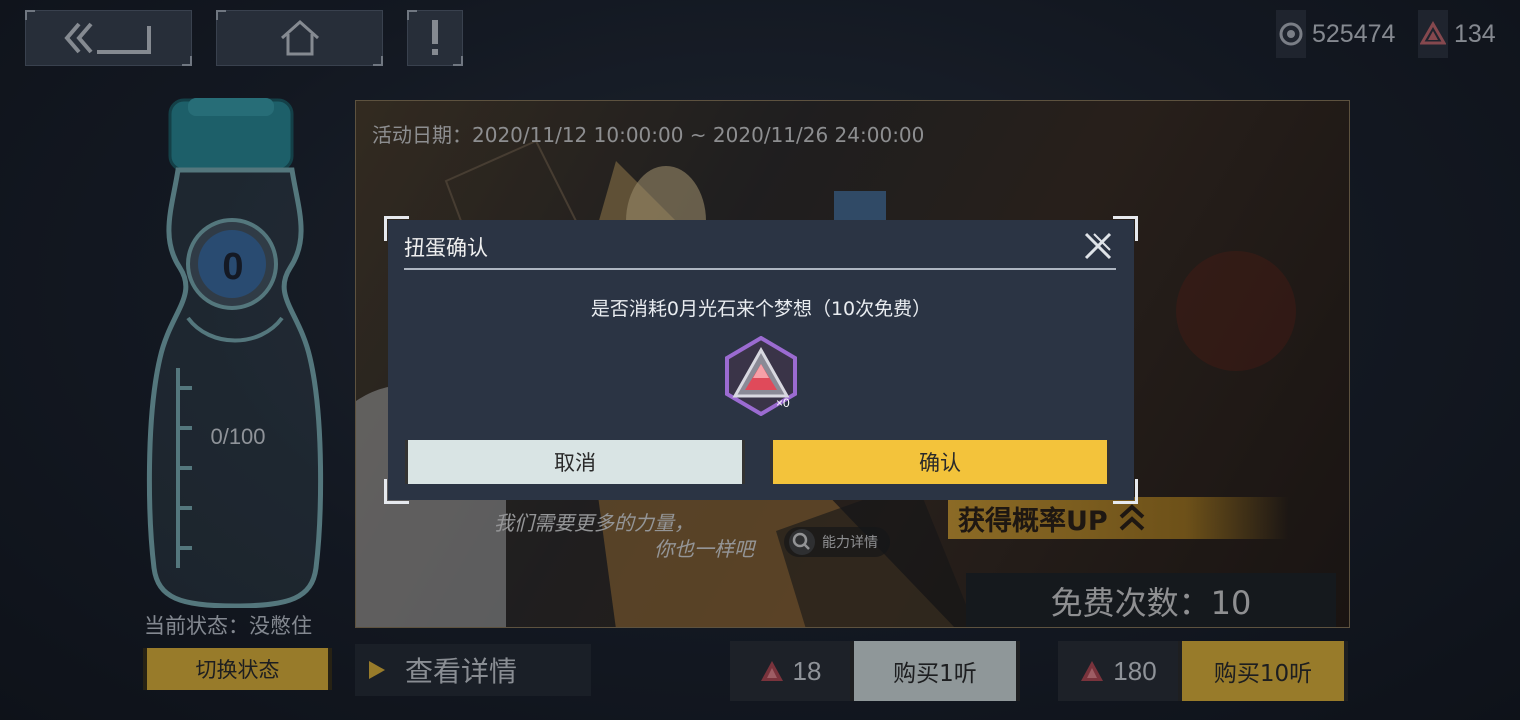  What do you see at coordinates (575, 462) in the screenshot?
I see `cancel-button: 取消` at bounding box center [575, 462].